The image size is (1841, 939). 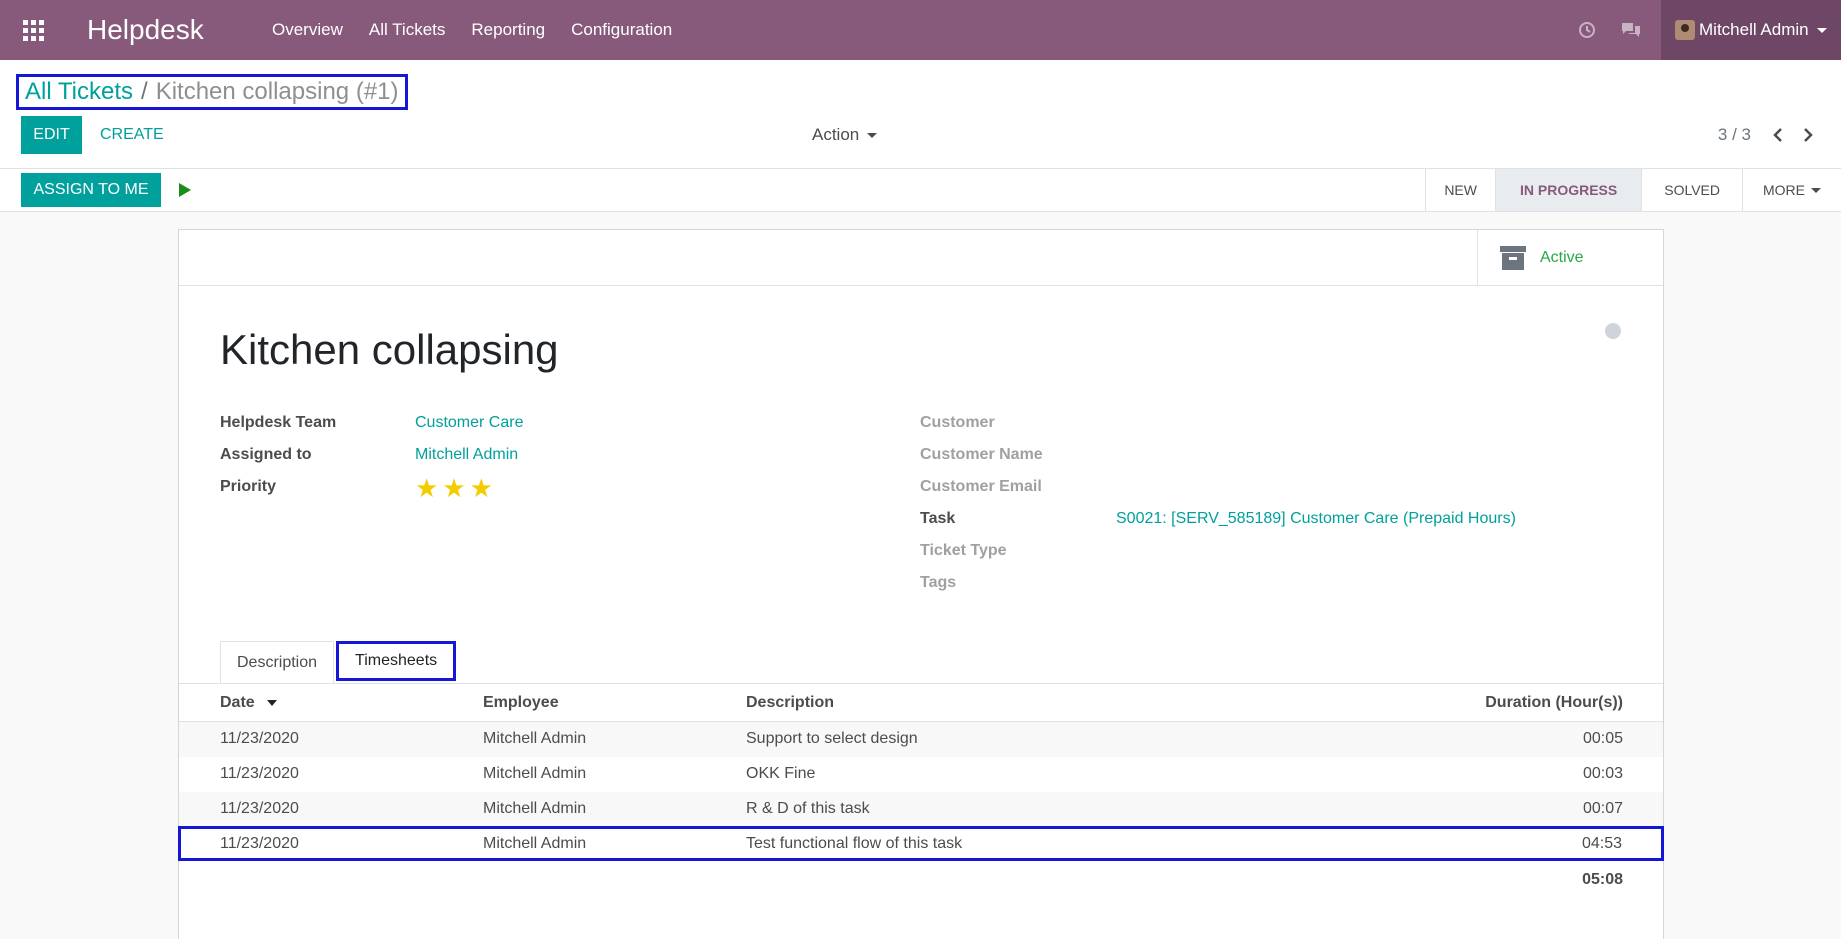 What do you see at coordinates (1587, 30) in the screenshot?
I see `activity-clock-icon` at bounding box center [1587, 30].